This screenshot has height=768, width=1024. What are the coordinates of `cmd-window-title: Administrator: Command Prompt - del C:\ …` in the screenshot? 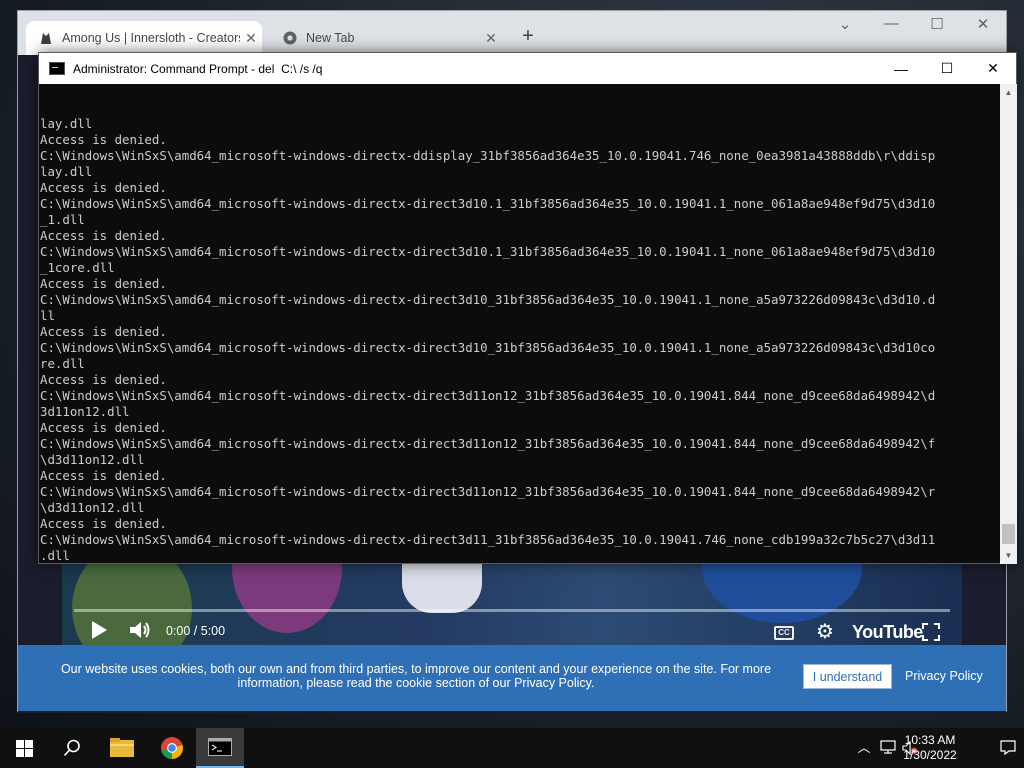 It's located at (198, 68).